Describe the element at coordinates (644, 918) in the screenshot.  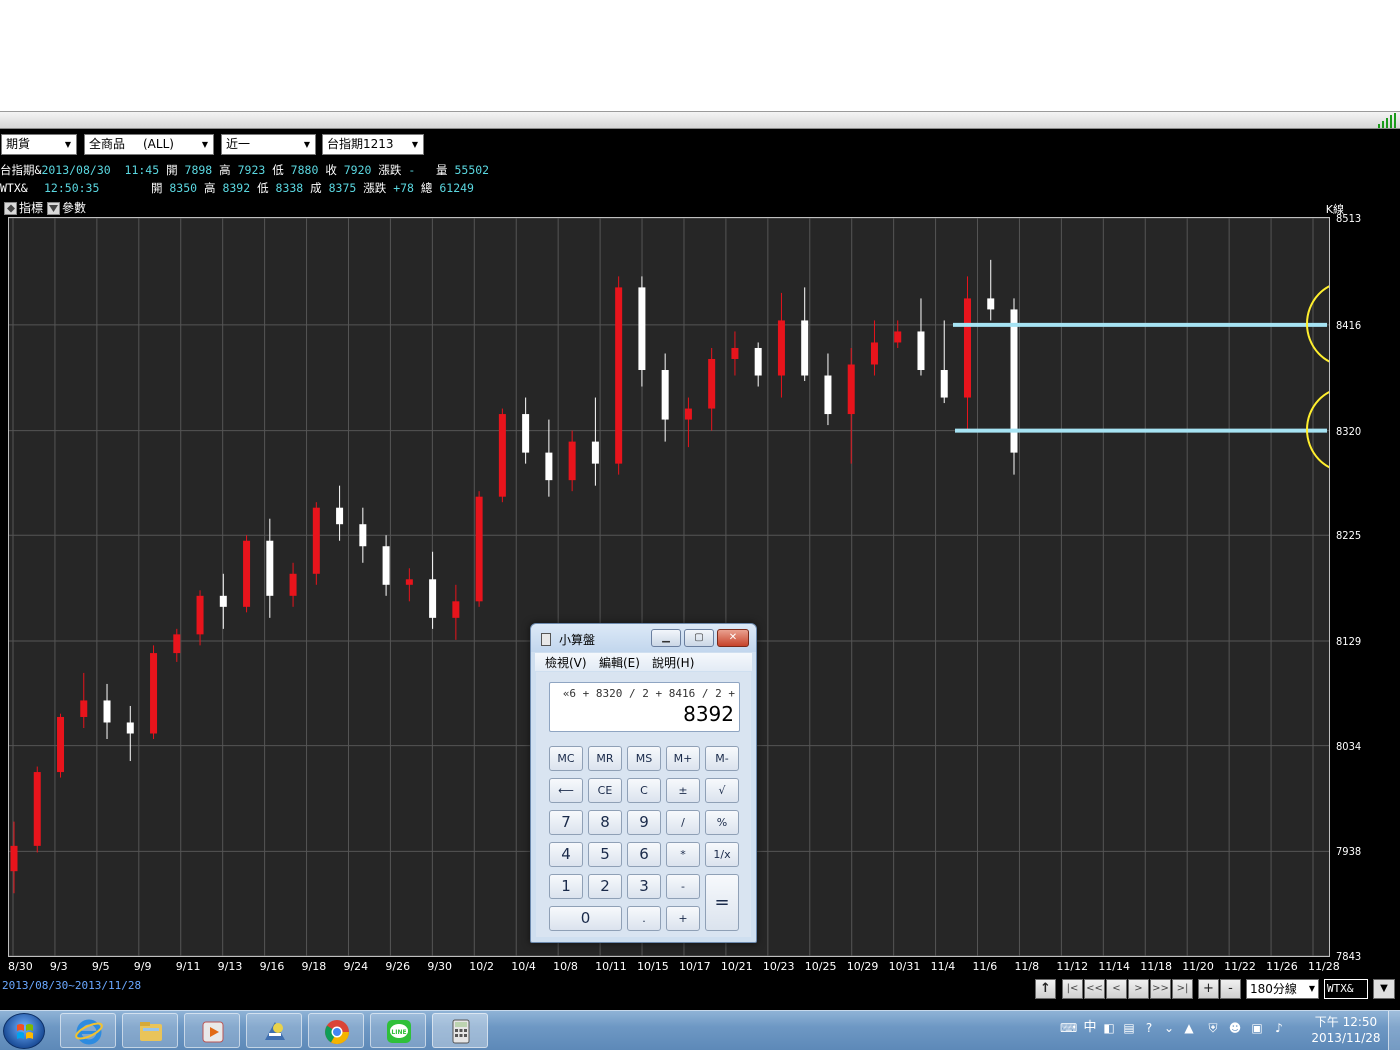
I see `decimal-button: .` at that location.